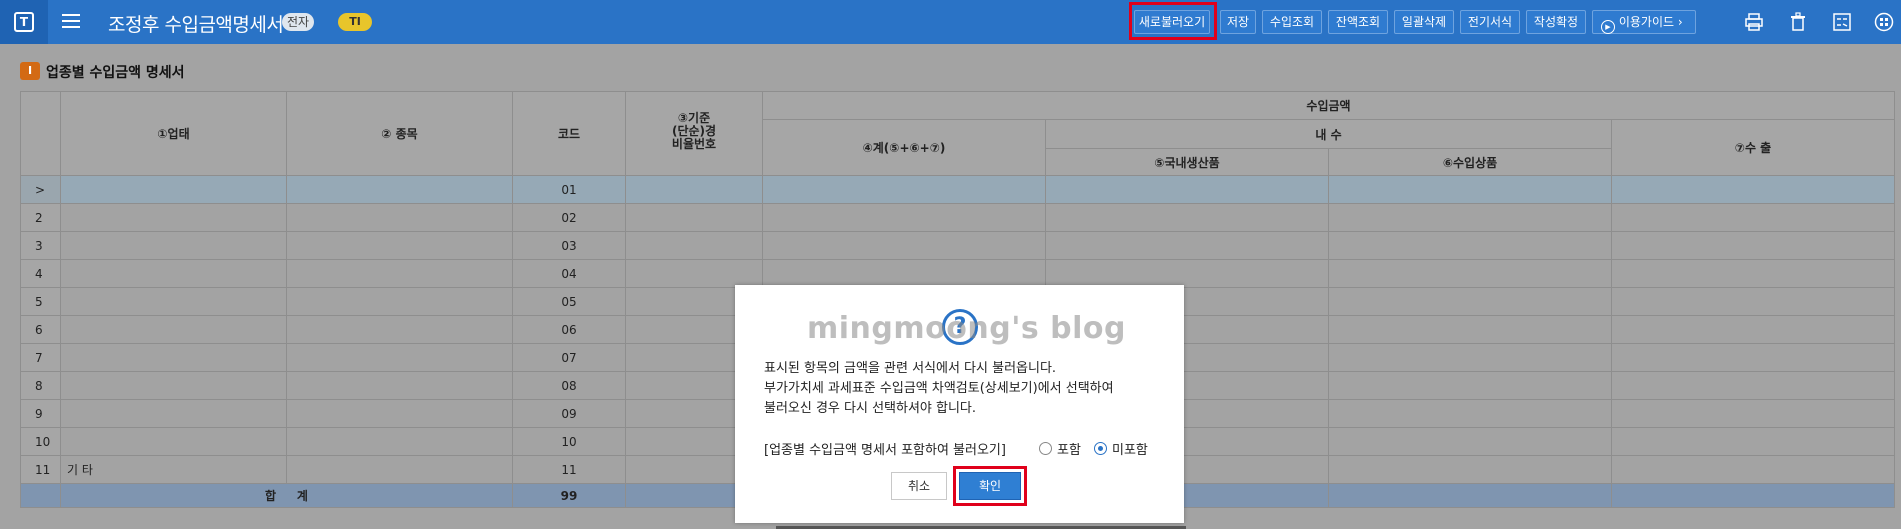  What do you see at coordinates (286, 495) in the screenshot?
I see `total-label: 합 계` at bounding box center [286, 495].